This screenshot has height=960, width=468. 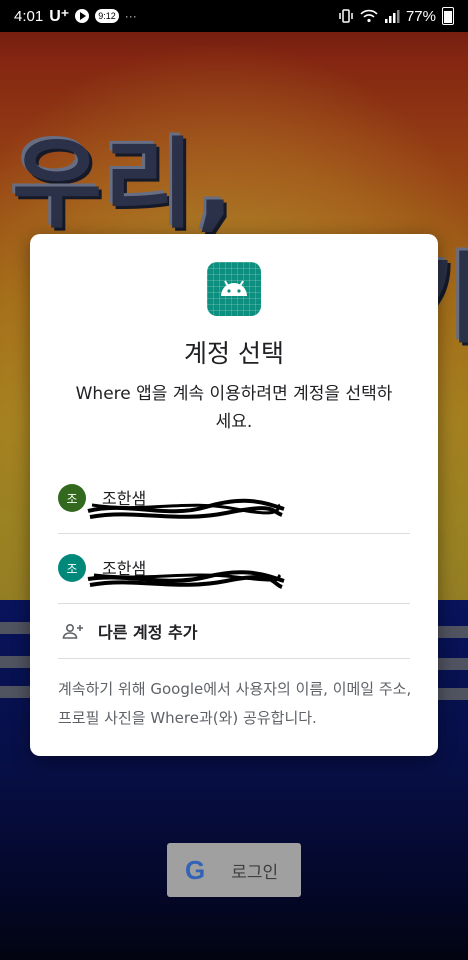 I want to click on add-account-button: 다른 계정 추가, so click(x=234, y=631).